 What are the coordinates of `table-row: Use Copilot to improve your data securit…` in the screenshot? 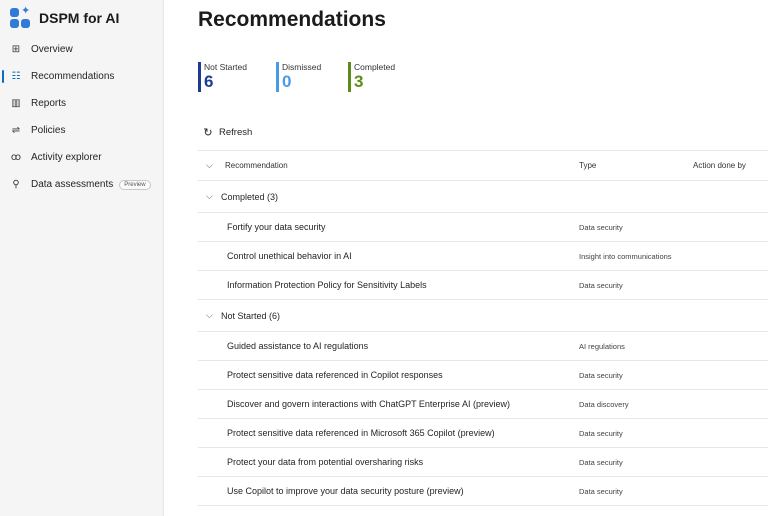 It's located at (483, 491).